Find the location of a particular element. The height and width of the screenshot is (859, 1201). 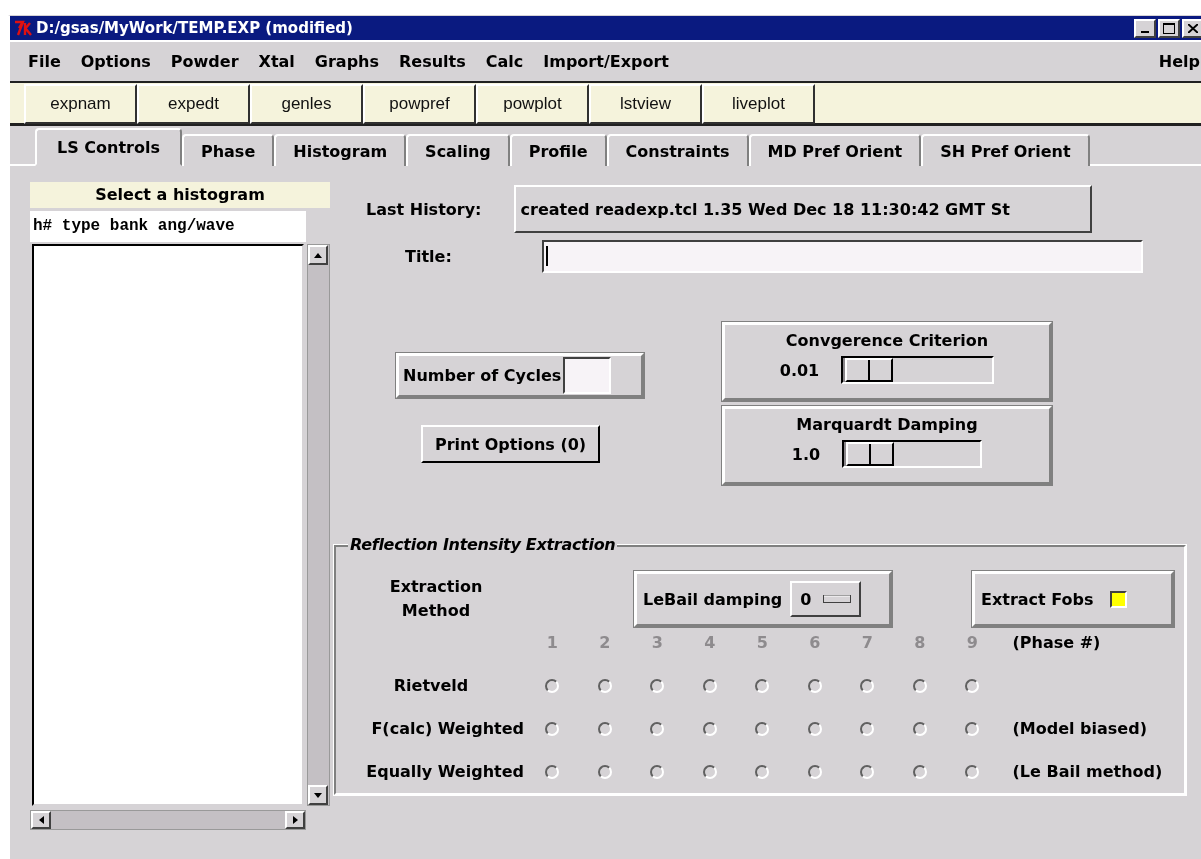

group-title: Reflection Intensity Extraction is located at coordinates (483, 544).